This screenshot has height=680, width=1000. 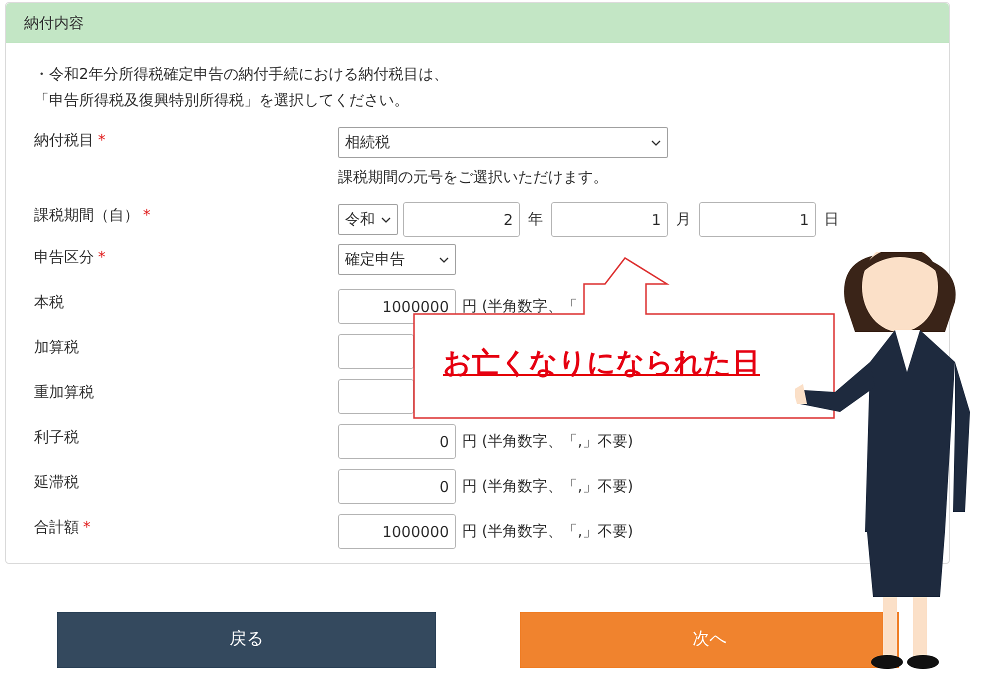 What do you see at coordinates (222, 100) in the screenshot?
I see `notice-text: 「申告所得税及復興特別所得税」を選択してください。` at bounding box center [222, 100].